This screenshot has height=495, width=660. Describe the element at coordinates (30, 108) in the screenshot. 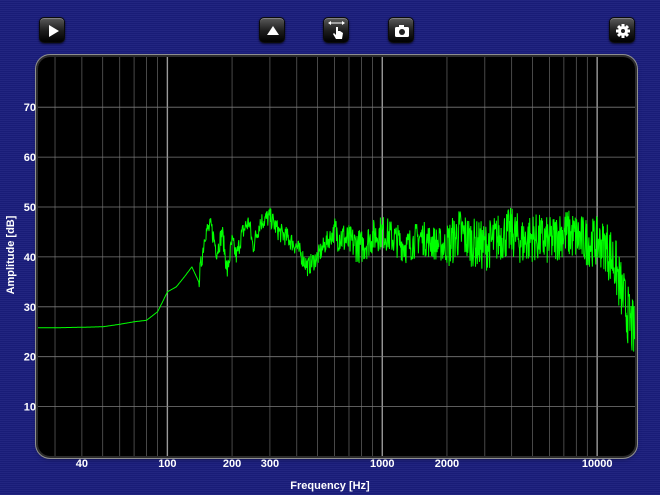

I see `y-tick-label: 70` at that location.